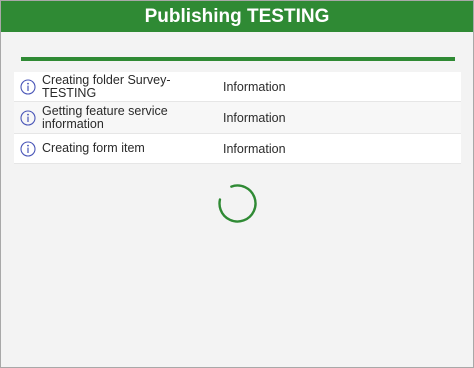 Image resolution: width=474 pixels, height=368 pixels. I want to click on log-message: Creating folder Survey-TESTING, so click(106, 86).